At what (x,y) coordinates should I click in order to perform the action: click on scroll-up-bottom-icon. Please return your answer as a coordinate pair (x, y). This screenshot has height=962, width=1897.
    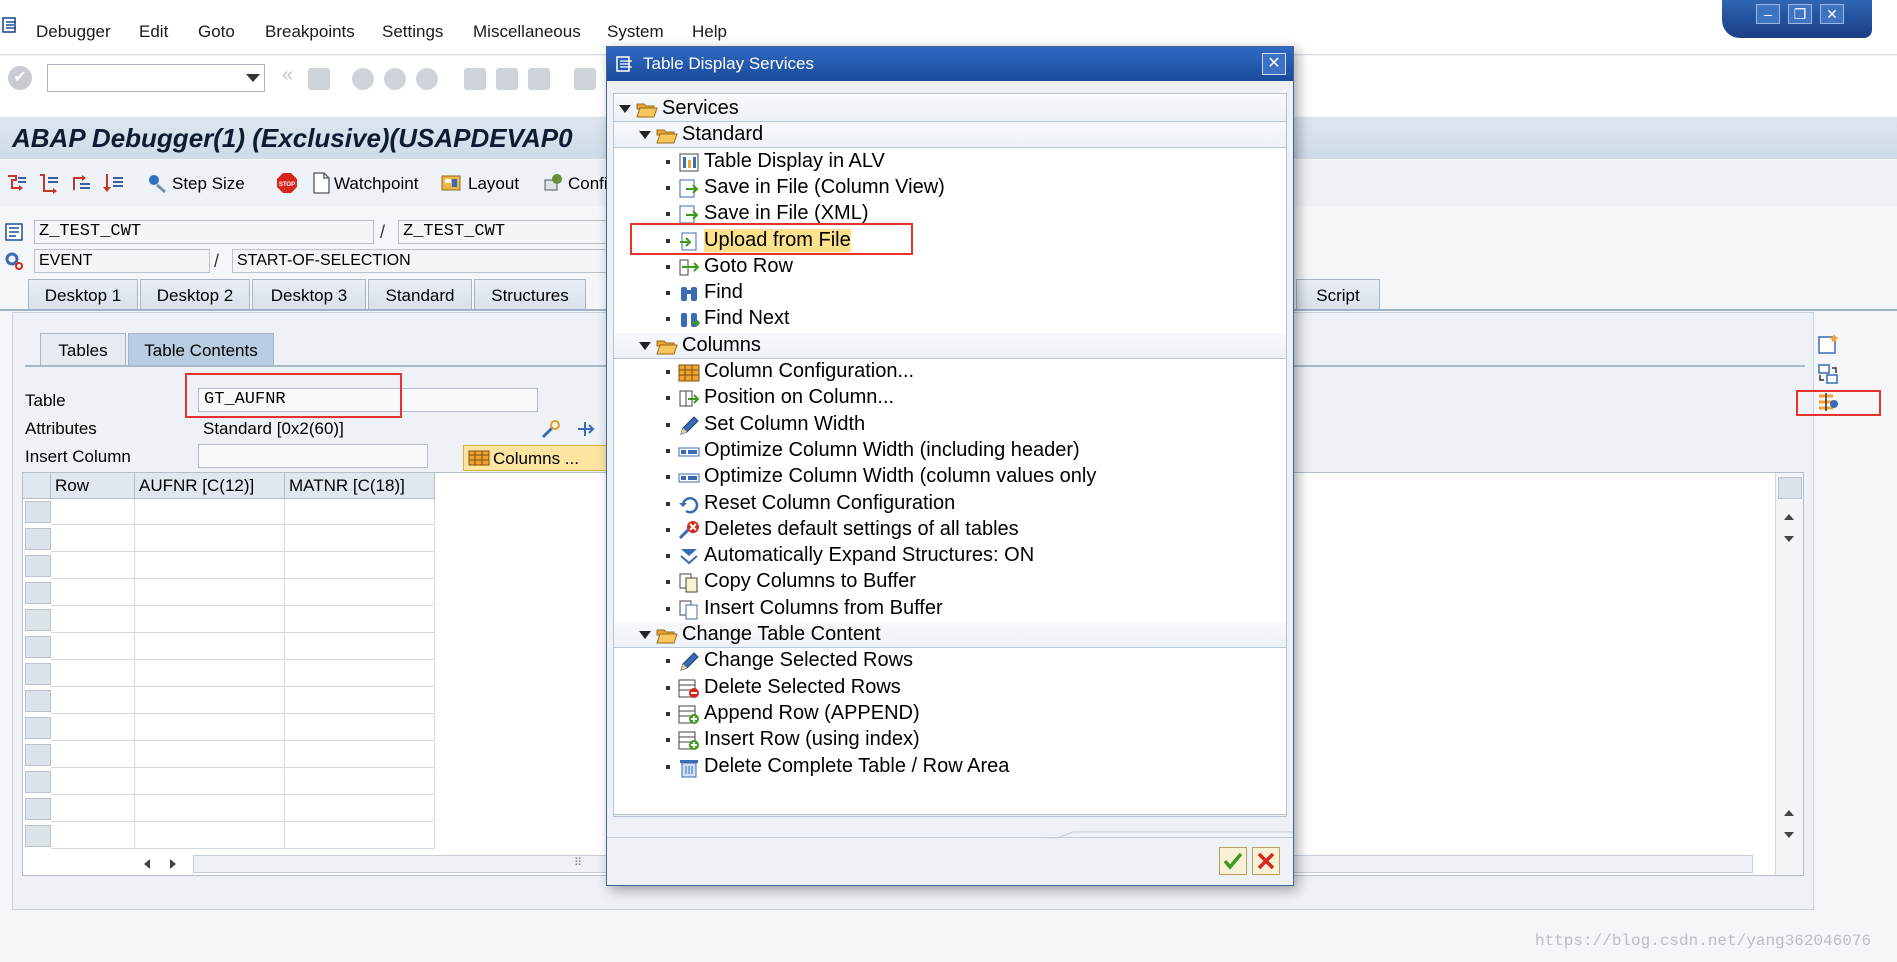
    Looking at the image, I should click on (1789, 813).